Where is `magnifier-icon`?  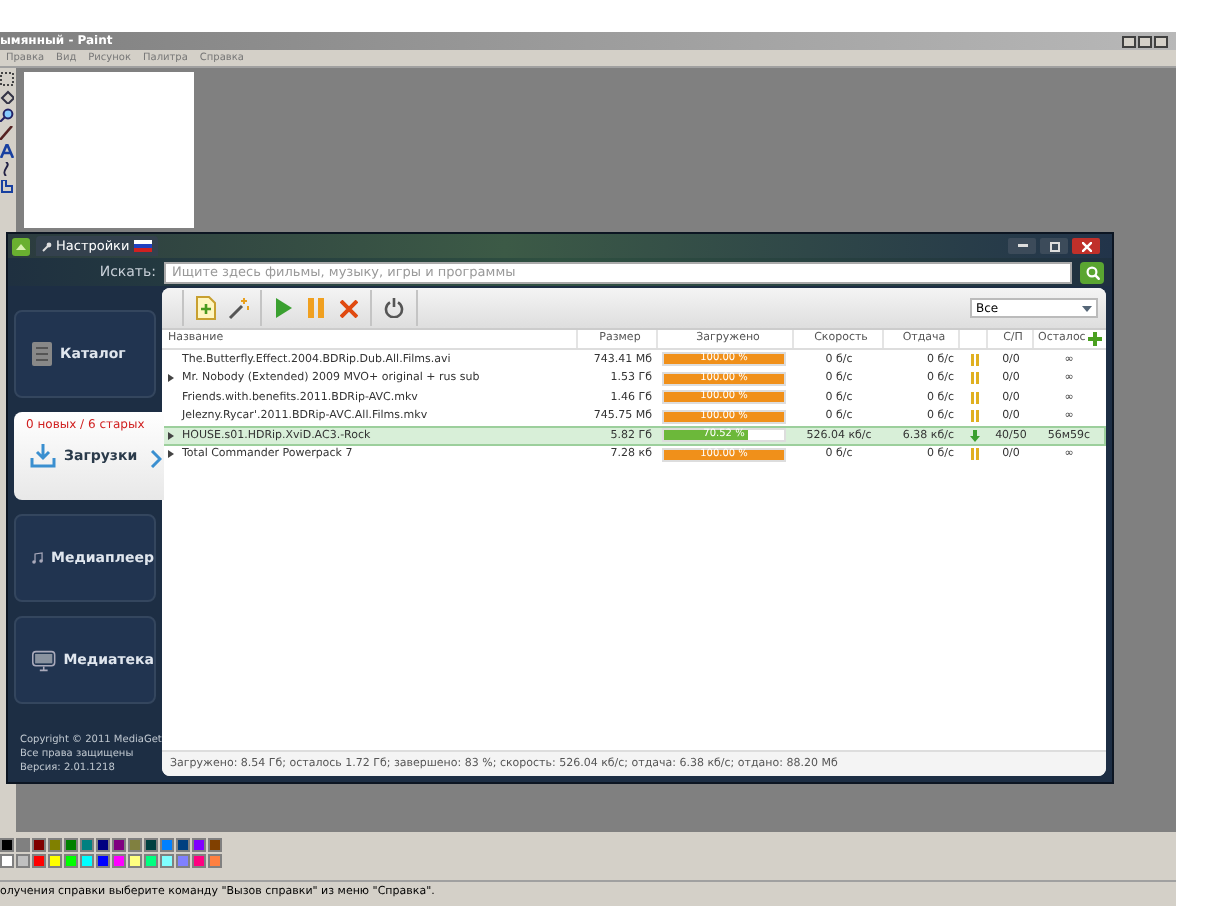
magnifier-icon is located at coordinates (7, 115).